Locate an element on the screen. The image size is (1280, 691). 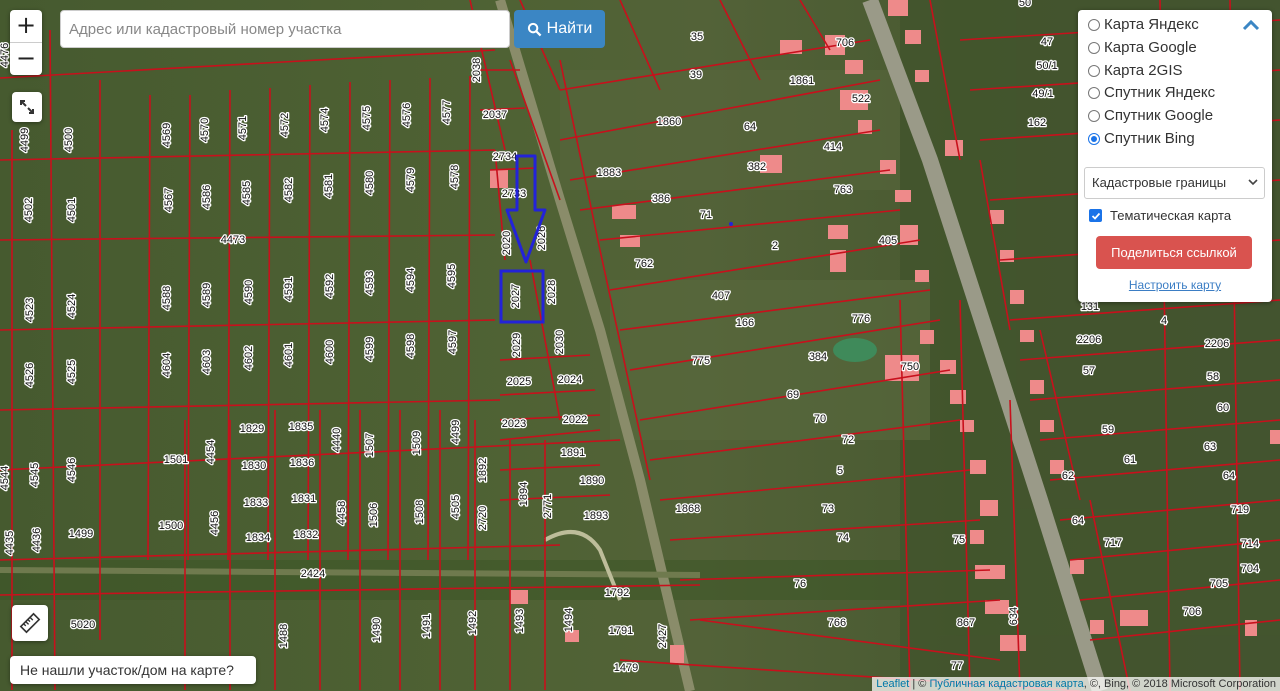
parcel-label: 1830 is located at coordinates (254, 466).